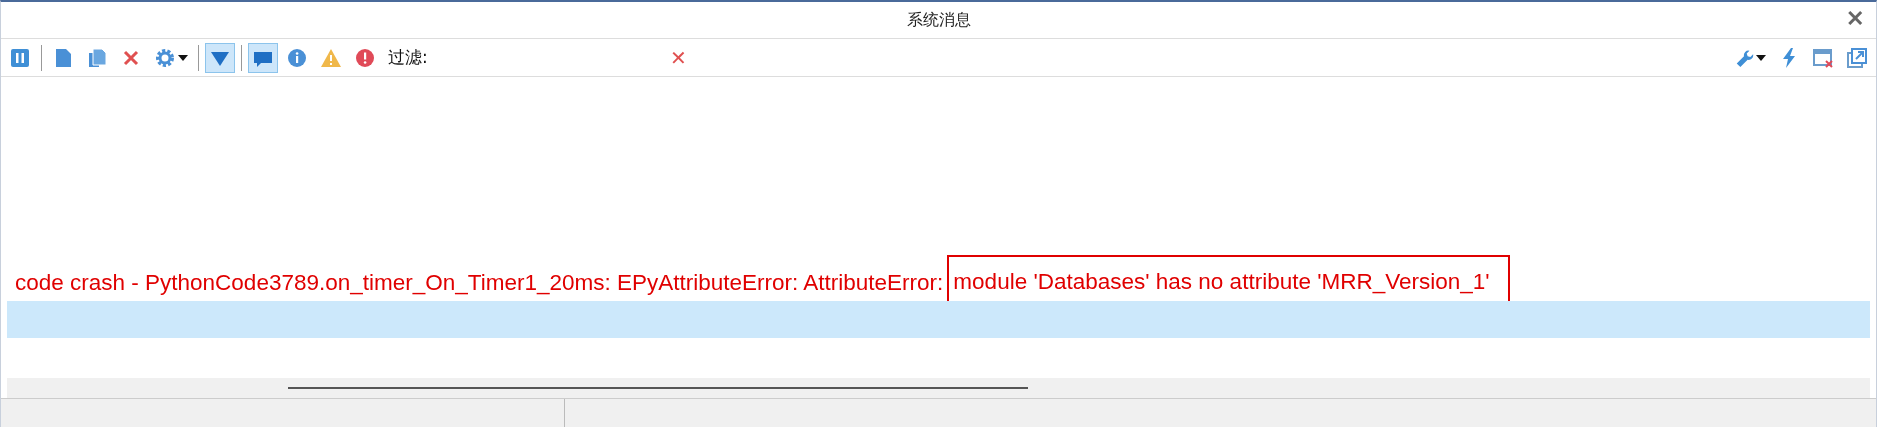 The width and height of the screenshot is (1877, 427). I want to click on info-icon, so click(297, 57).